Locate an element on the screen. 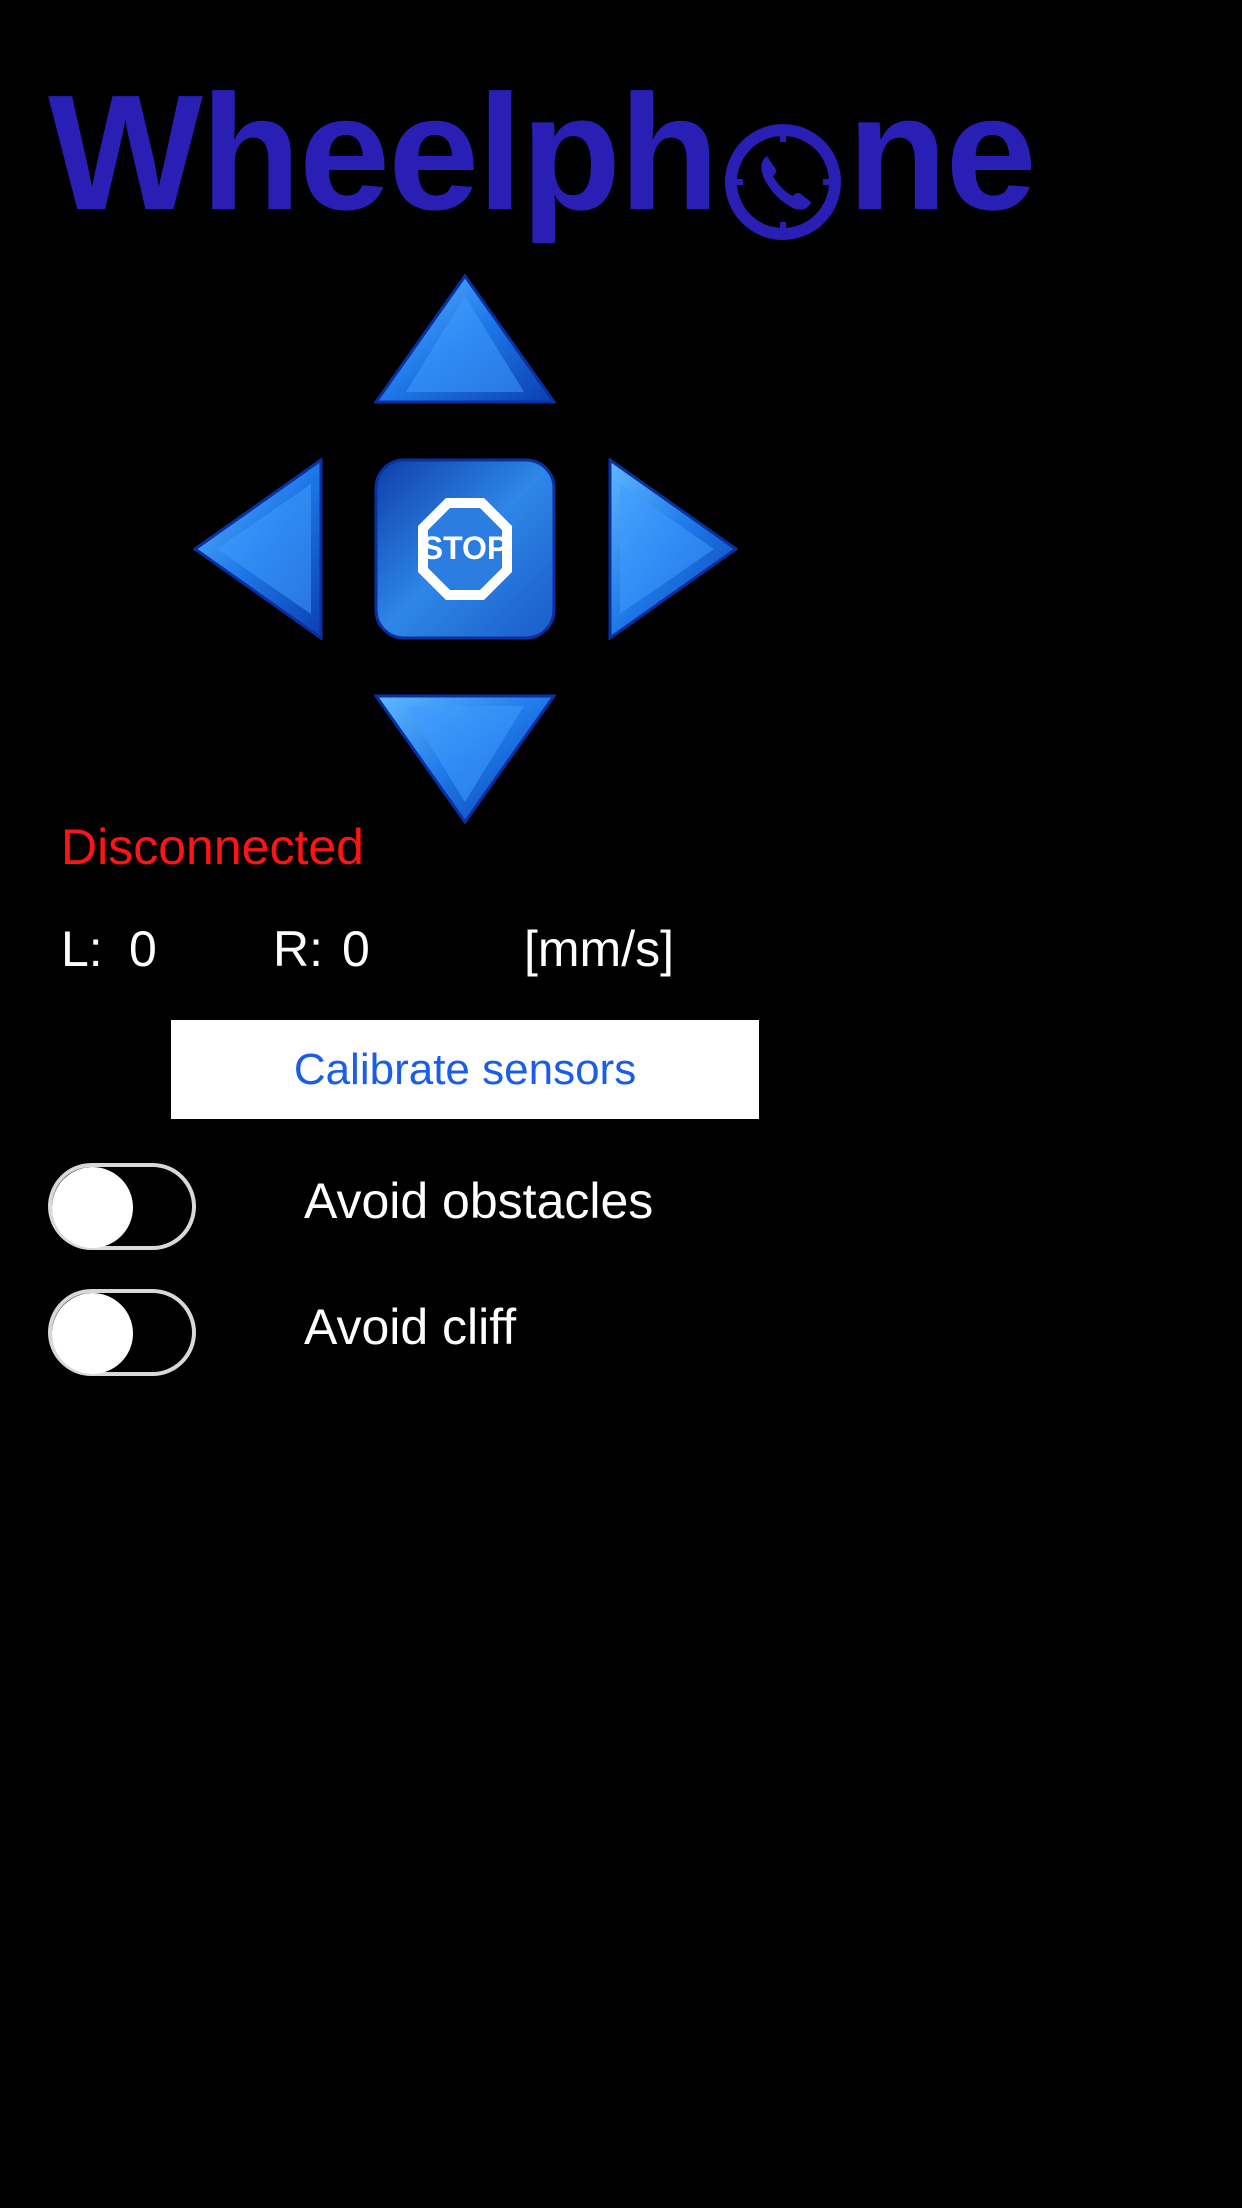 The image size is (1242, 2208). avoid-cliff-toggle is located at coordinates (122, 1332).